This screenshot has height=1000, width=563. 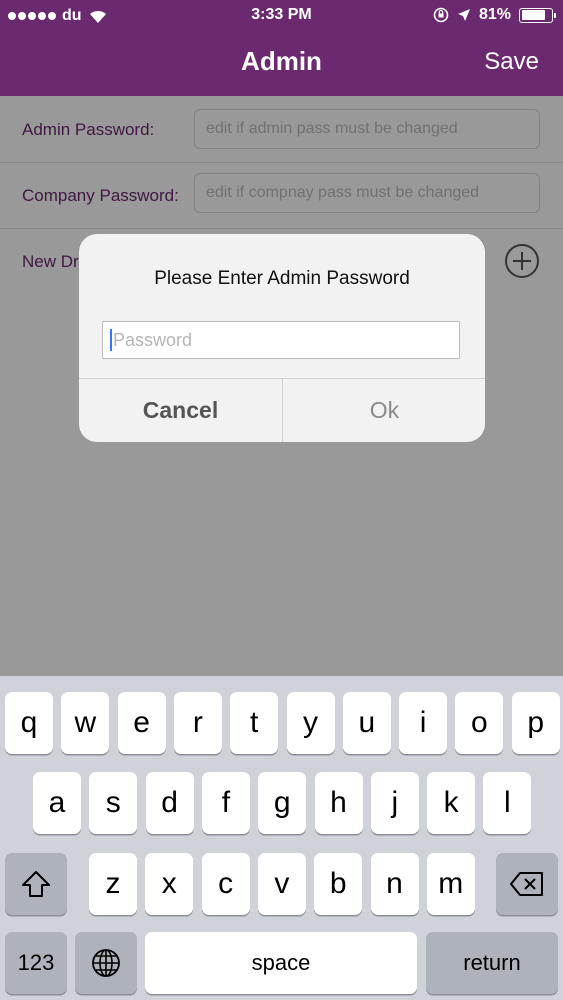 I want to click on battery-fill, so click(x=533, y=15).